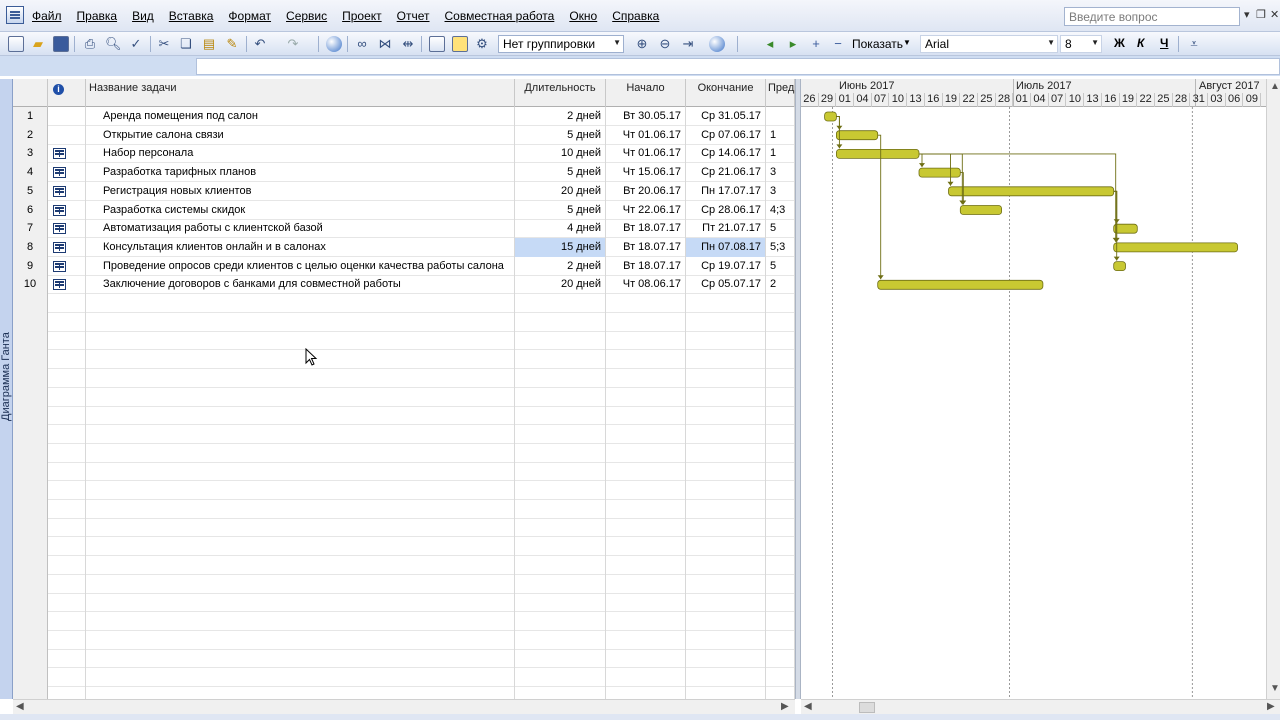 This screenshot has width=1280, height=720. I want to click on row-task-name: Консультация клиентов онлайн и в салонах, so click(300, 247).